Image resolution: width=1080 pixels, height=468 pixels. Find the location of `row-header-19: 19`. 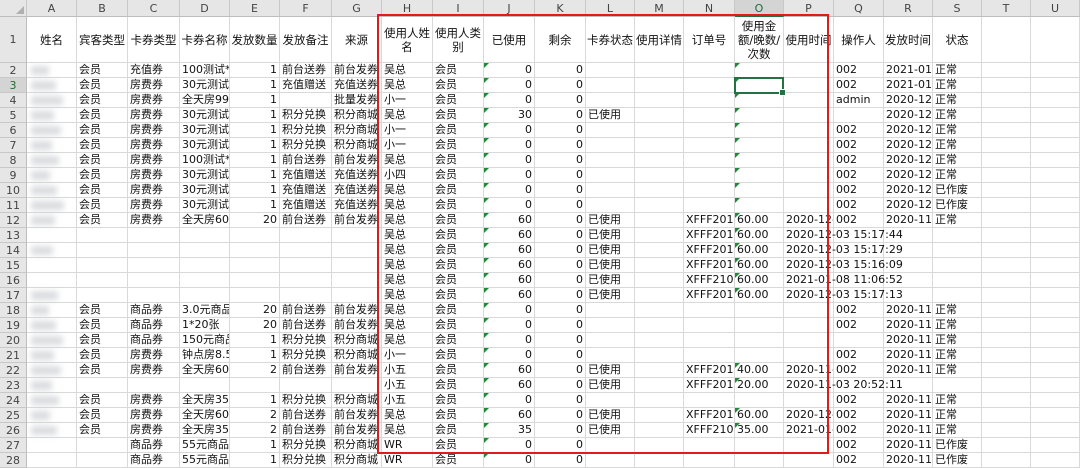

row-header-19: 19 is located at coordinates (13, 325).